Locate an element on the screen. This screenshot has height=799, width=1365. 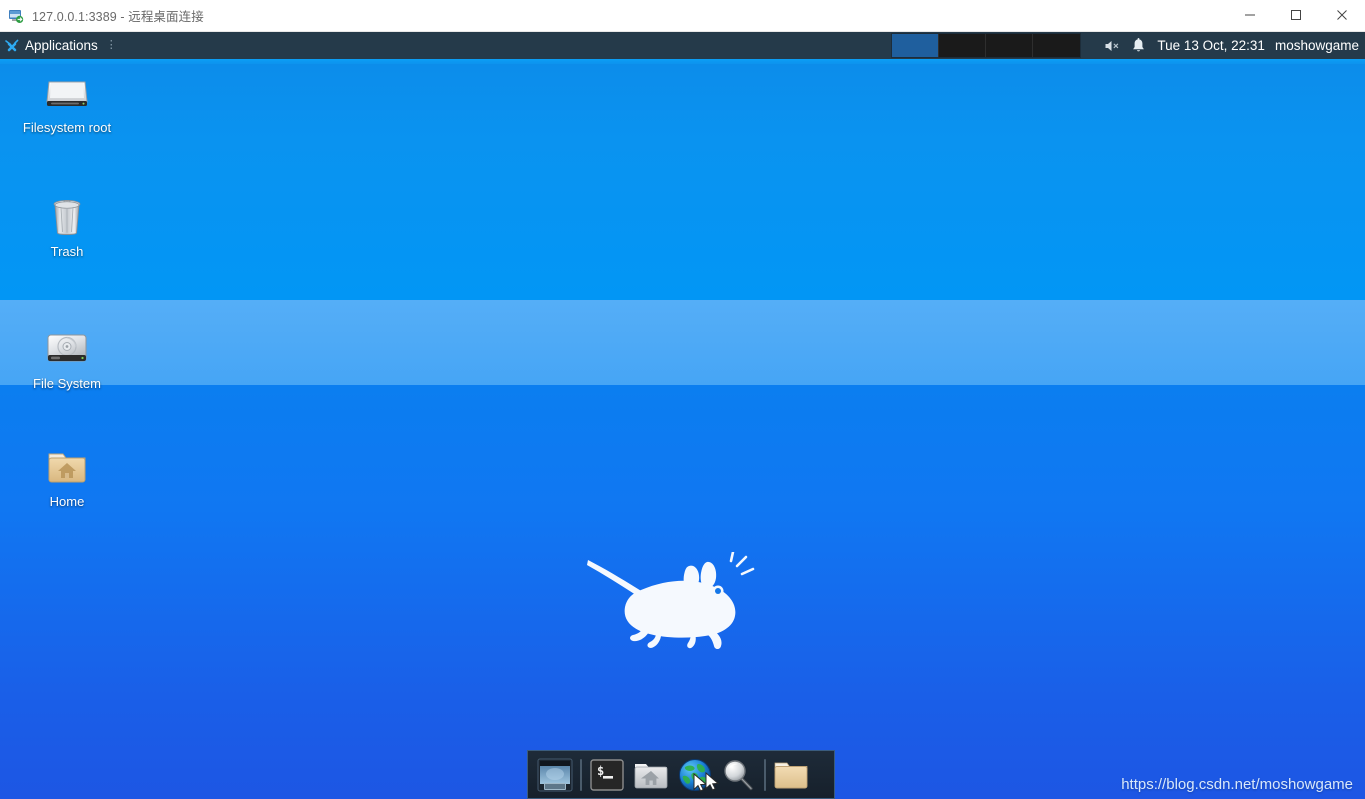
panel-accent-bar is located at coordinates (682, 61).